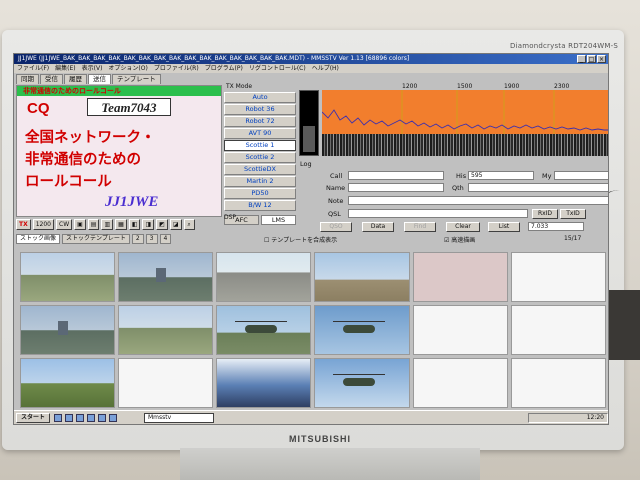  What do you see at coordinates (64, 224) in the screenshot?
I see `cw-button: CW` at bounding box center [64, 224].